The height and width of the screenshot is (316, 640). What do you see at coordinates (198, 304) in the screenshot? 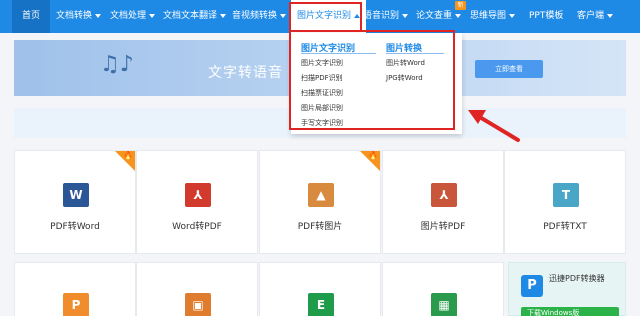
I see `slides-icon: ▣` at bounding box center [198, 304].